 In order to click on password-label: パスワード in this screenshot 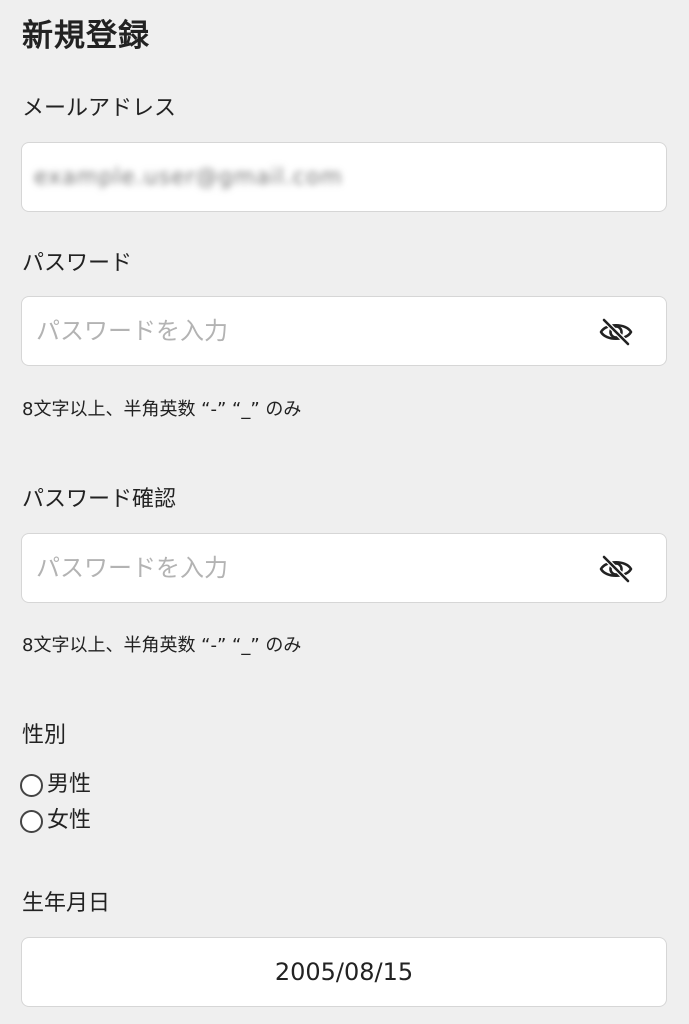, I will do `click(77, 263)`.